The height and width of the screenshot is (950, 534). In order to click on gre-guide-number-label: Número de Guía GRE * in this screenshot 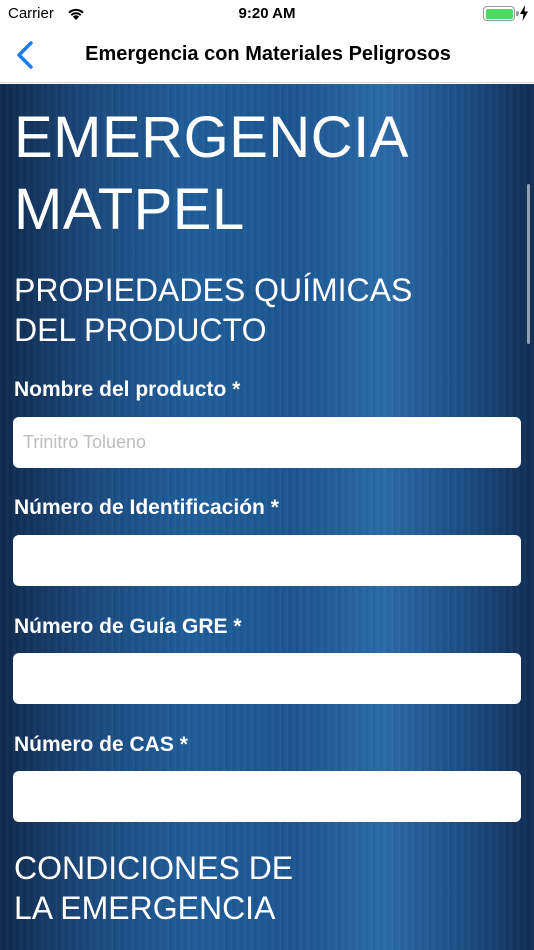, I will do `click(128, 626)`.